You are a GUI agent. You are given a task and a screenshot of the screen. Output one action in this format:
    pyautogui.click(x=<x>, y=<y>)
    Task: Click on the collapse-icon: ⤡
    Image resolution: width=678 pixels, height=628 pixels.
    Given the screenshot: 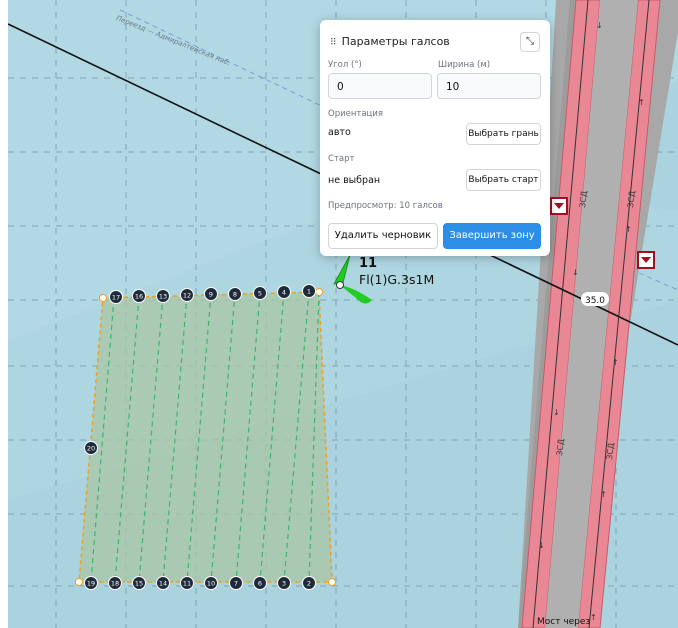 What is the action you would take?
    pyautogui.click(x=530, y=42)
    